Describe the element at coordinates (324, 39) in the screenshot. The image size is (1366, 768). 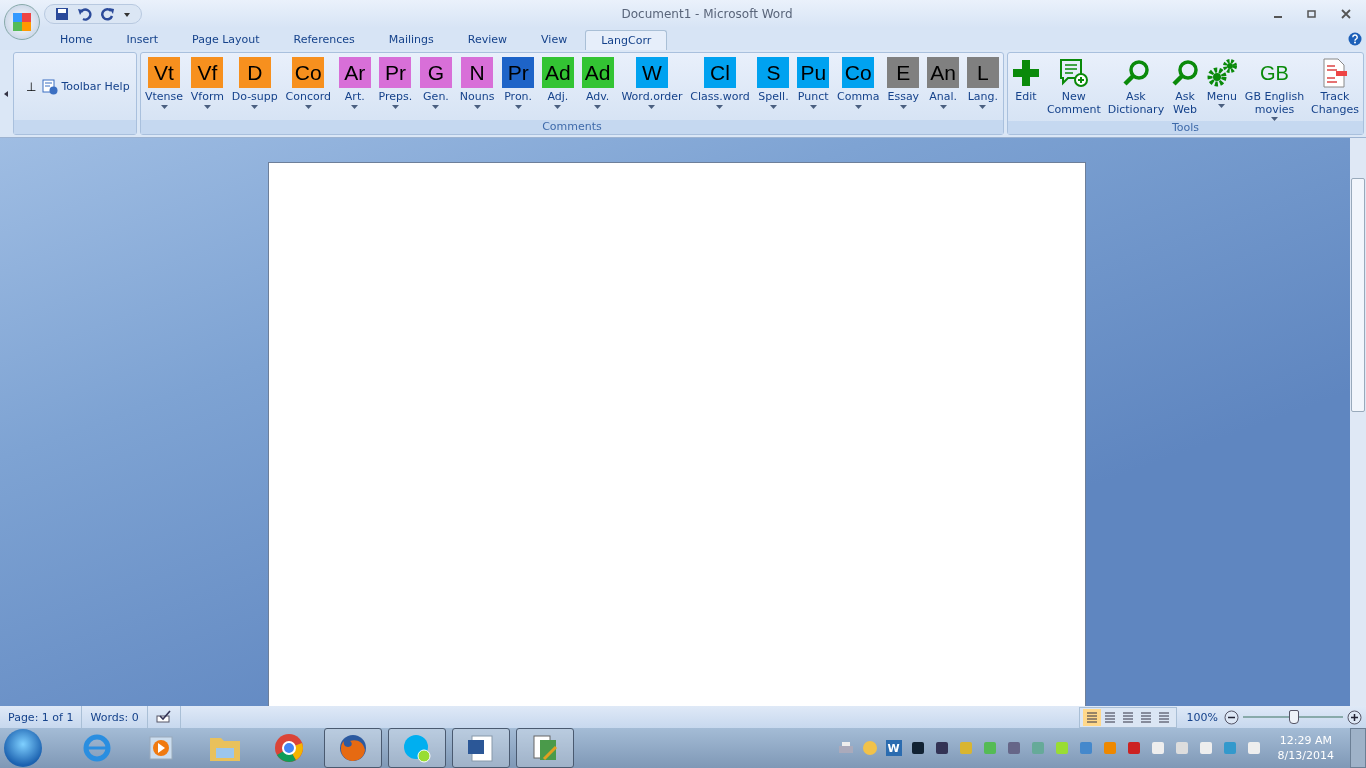
I see `ribbon-tab: References` at that location.